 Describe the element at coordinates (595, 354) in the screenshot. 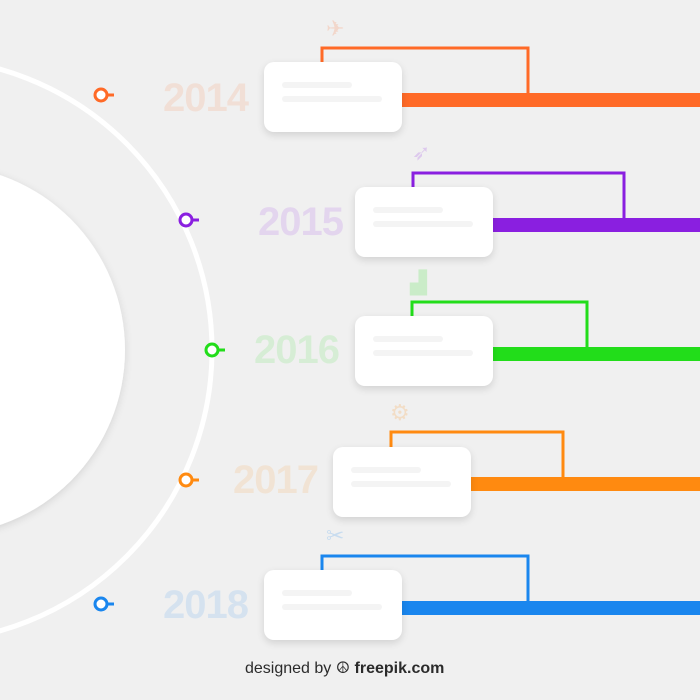

I see `timeline-bar-2016` at that location.